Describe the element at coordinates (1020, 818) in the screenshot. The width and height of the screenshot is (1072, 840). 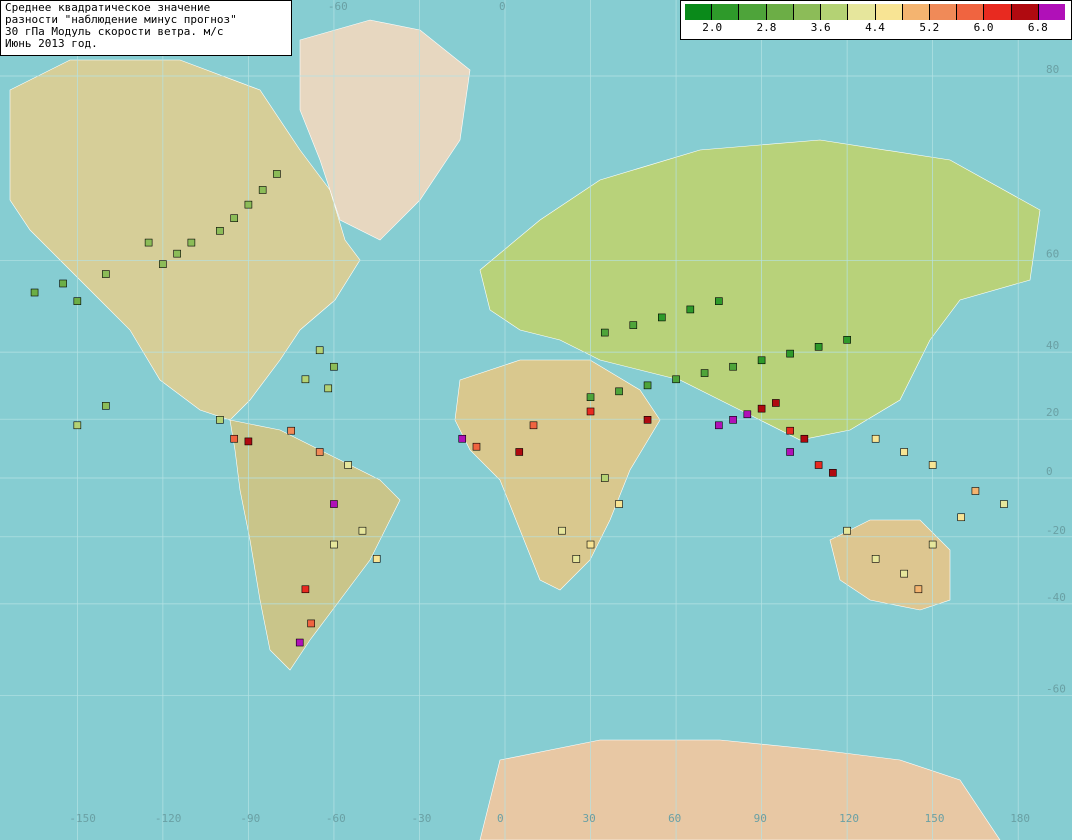
I see `longitude-label: 180` at that location.